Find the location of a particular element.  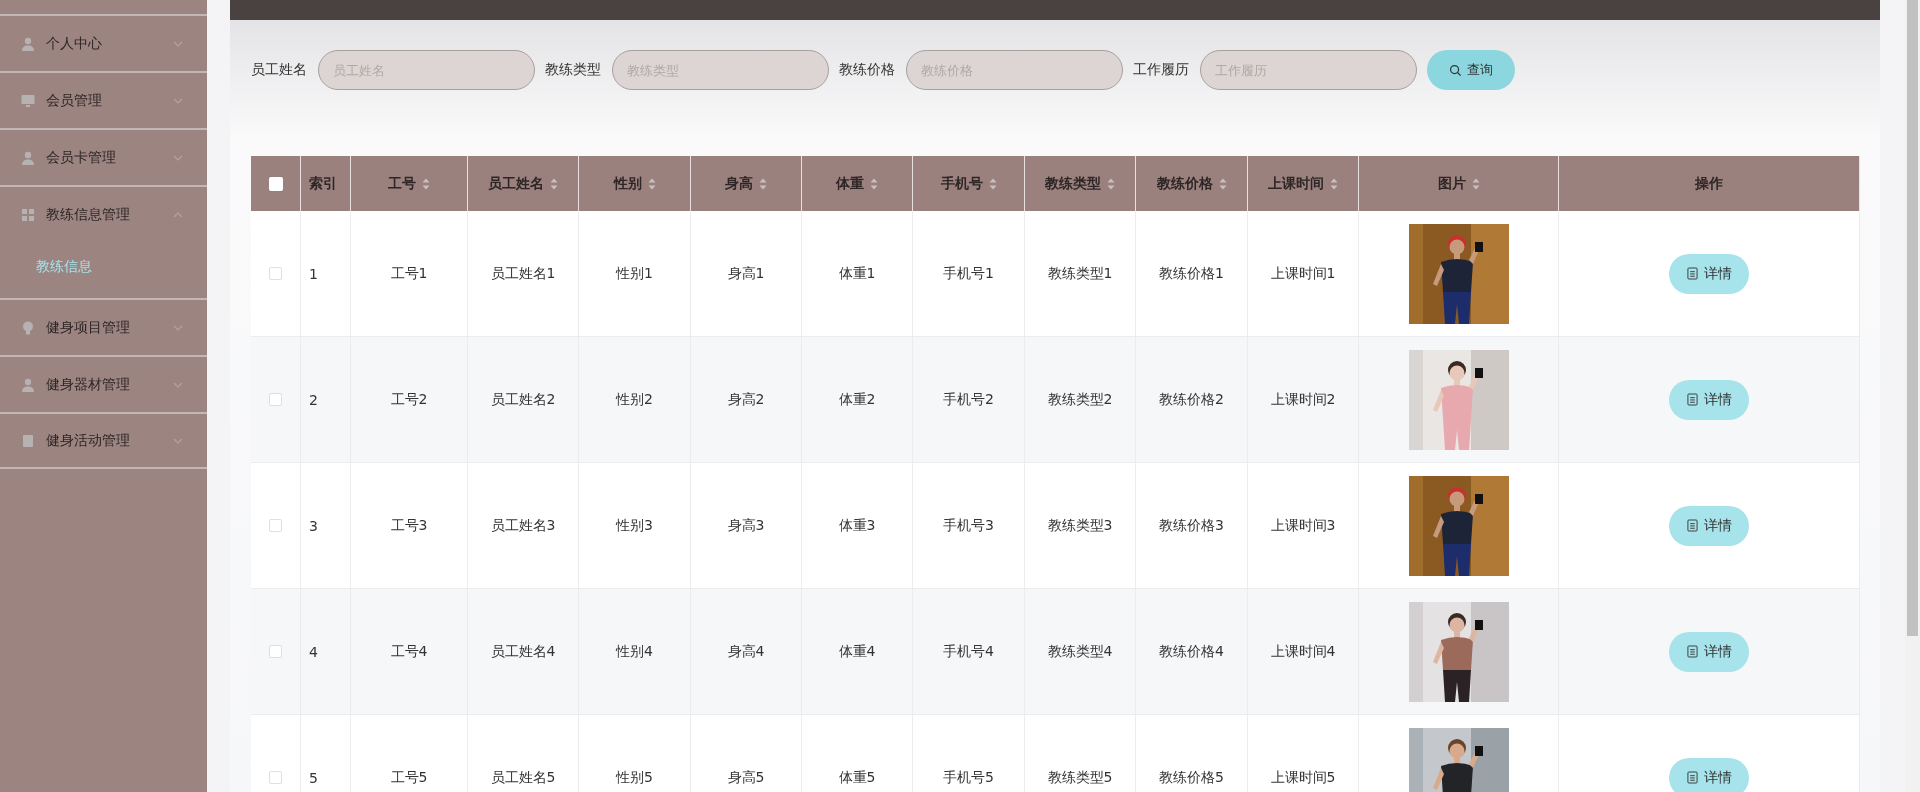

table-cell: 性别3 is located at coordinates (634, 525).